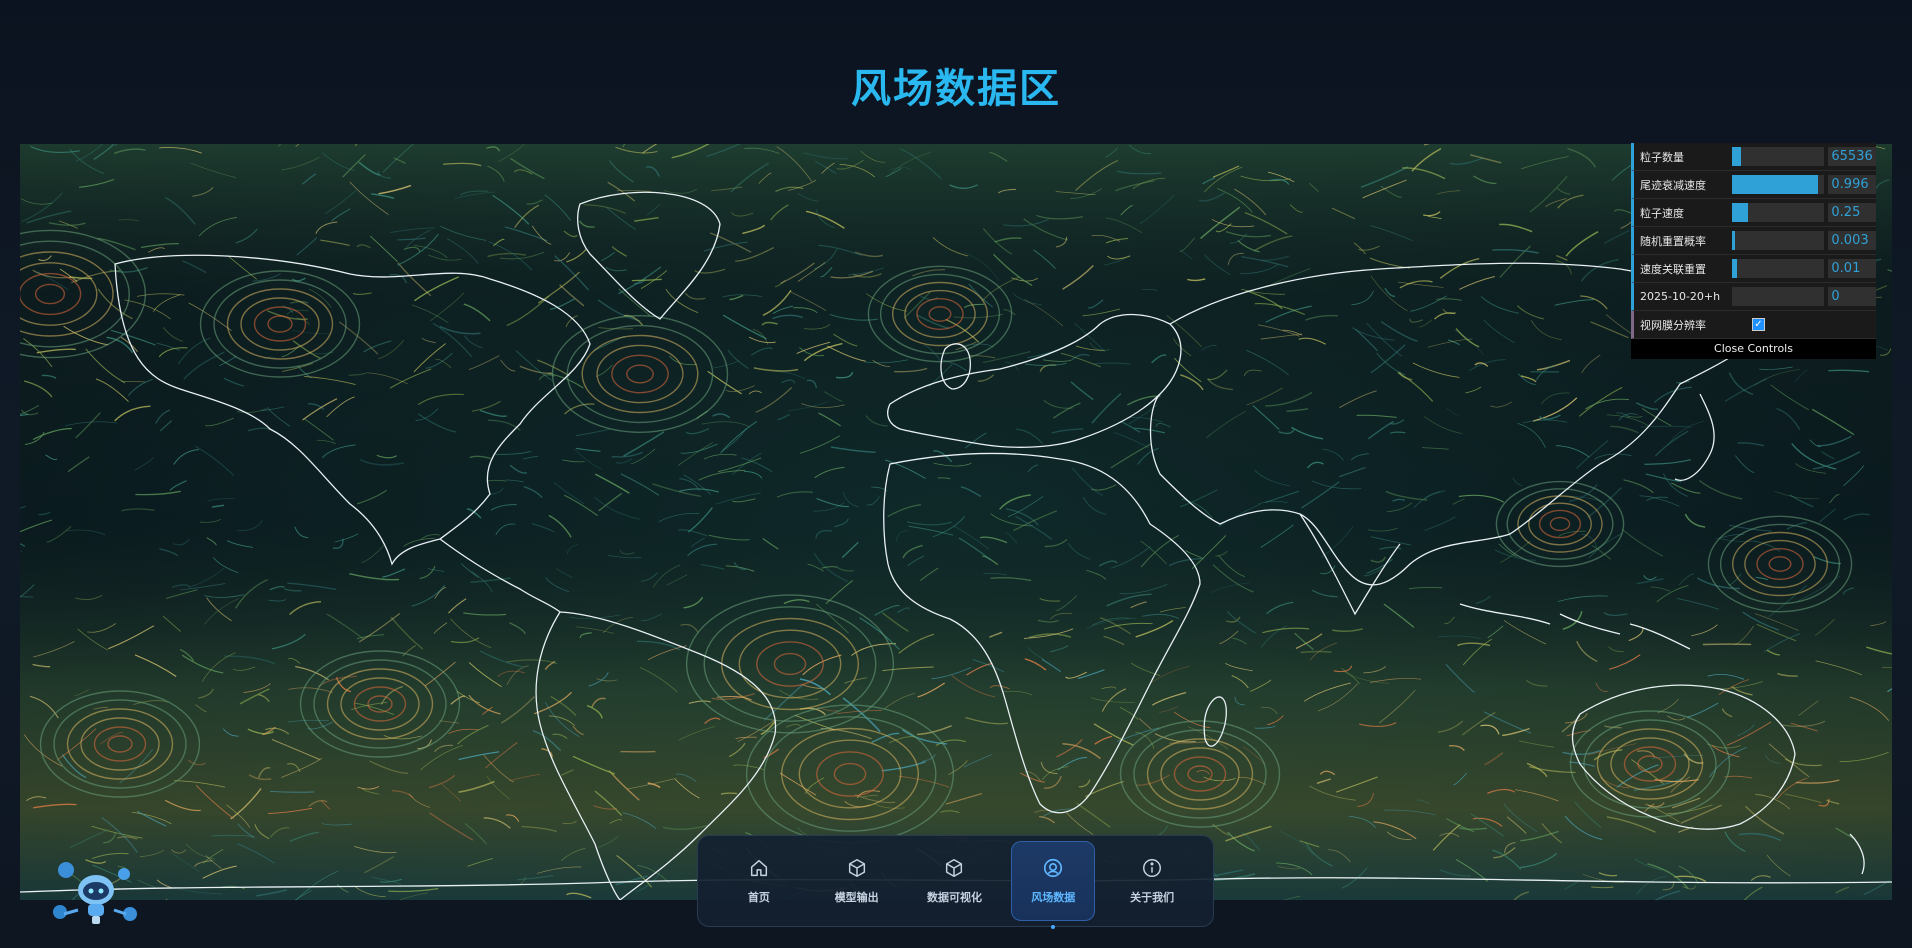 The width and height of the screenshot is (1912, 948). What do you see at coordinates (1680, 296) in the screenshot?
I see `control-label: 2025-10-20+h` at bounding box center [1680, 296].